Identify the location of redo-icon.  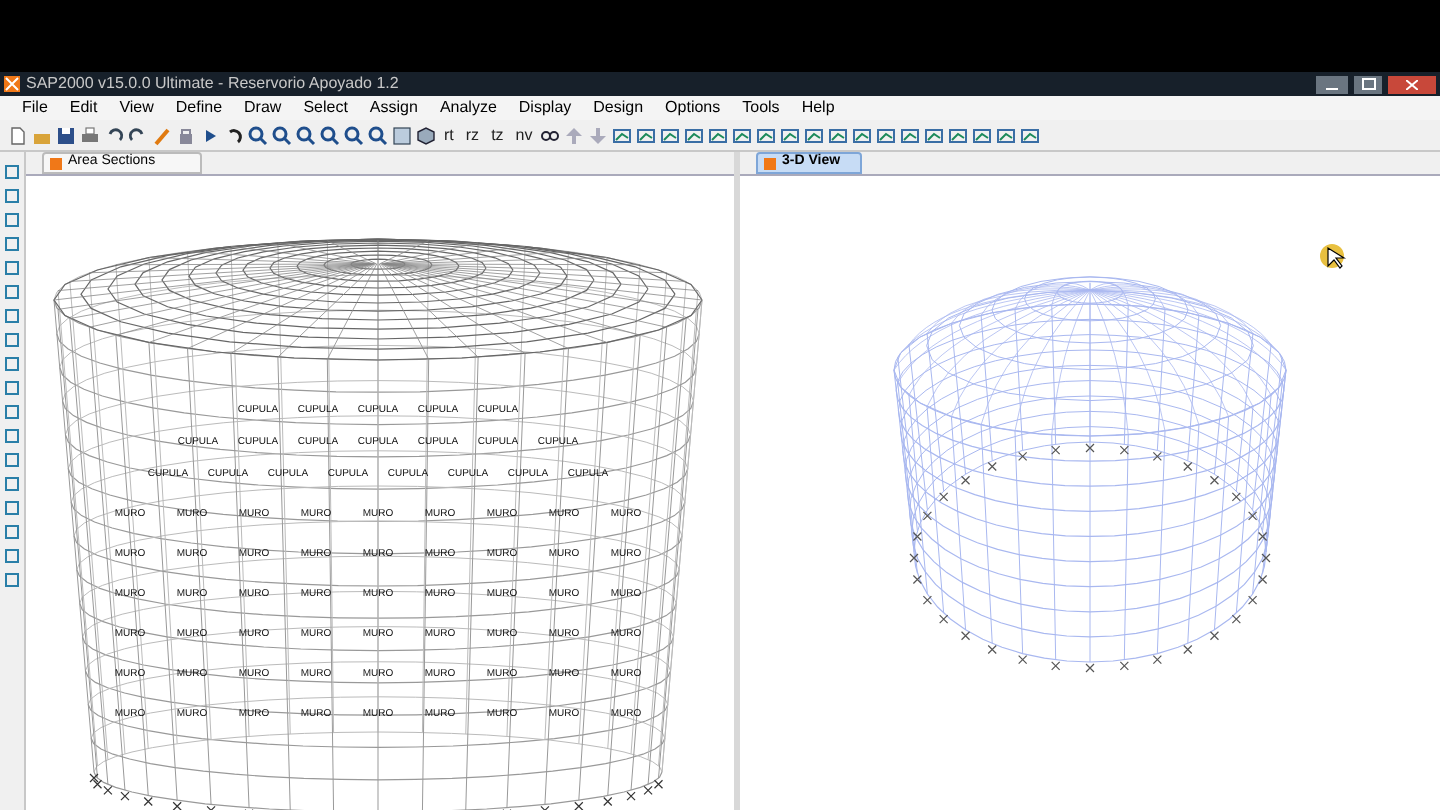
(138, 135).